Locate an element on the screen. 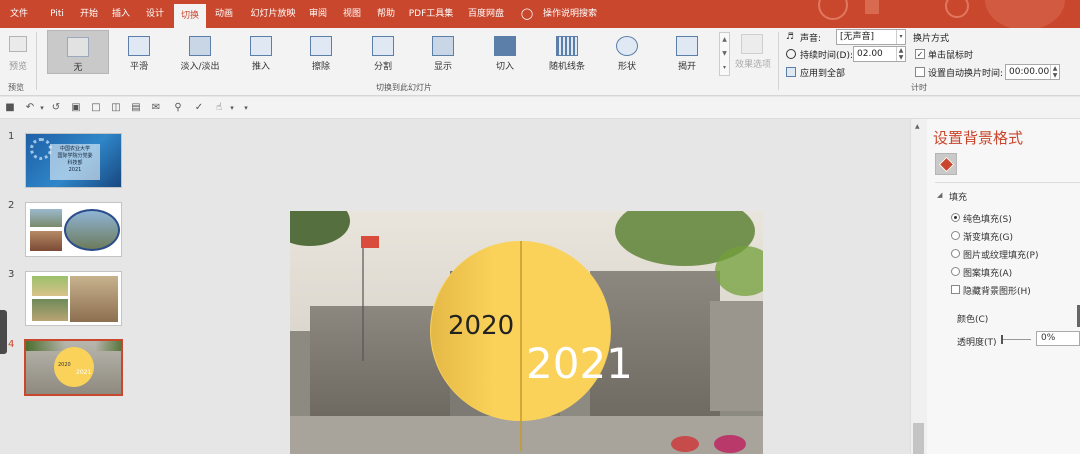  tab-review: 审阅 is located at coordinates (318, 14).